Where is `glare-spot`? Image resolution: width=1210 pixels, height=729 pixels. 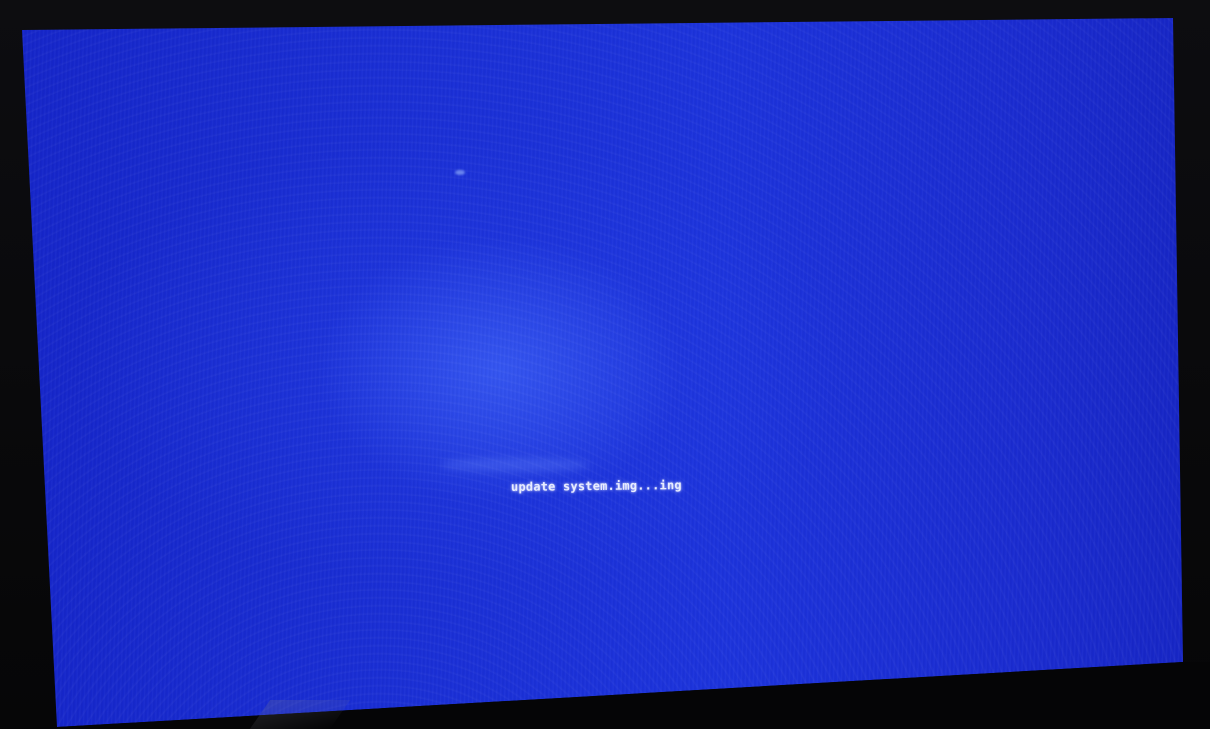 glare-spot is located at coordinates (460, 172).